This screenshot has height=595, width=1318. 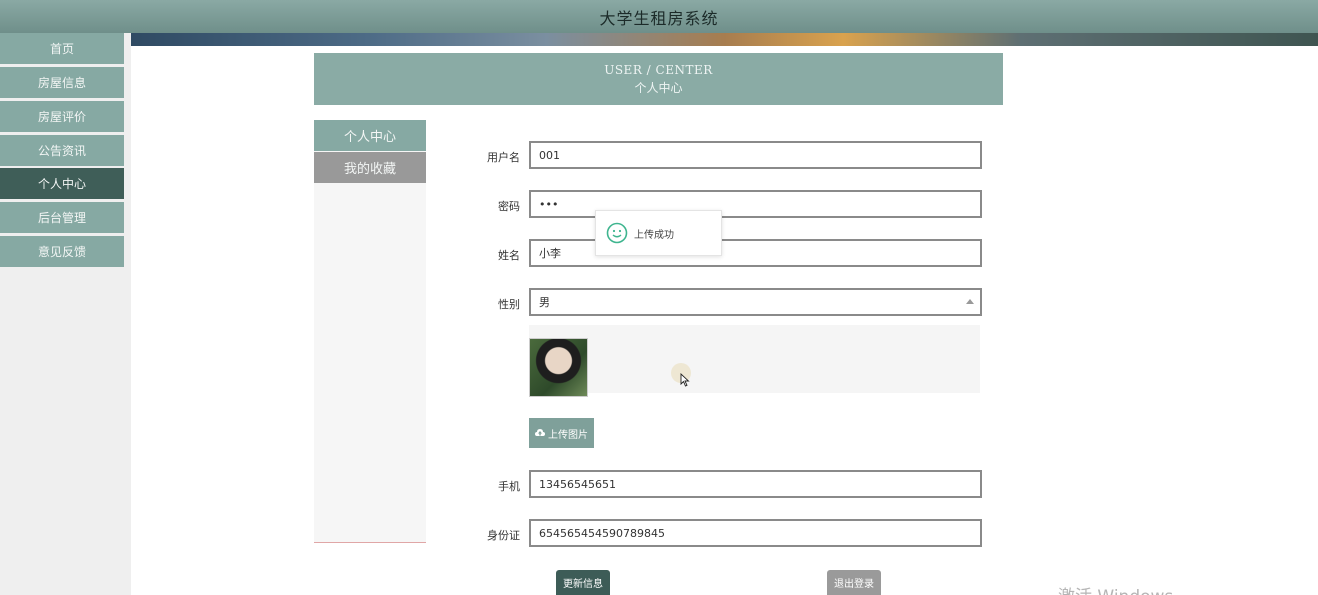 What do you see at coordinates (658, 88) in the screenshot?
I see `header-chinese-title: 个人中心` at bounding box center [658, 88].